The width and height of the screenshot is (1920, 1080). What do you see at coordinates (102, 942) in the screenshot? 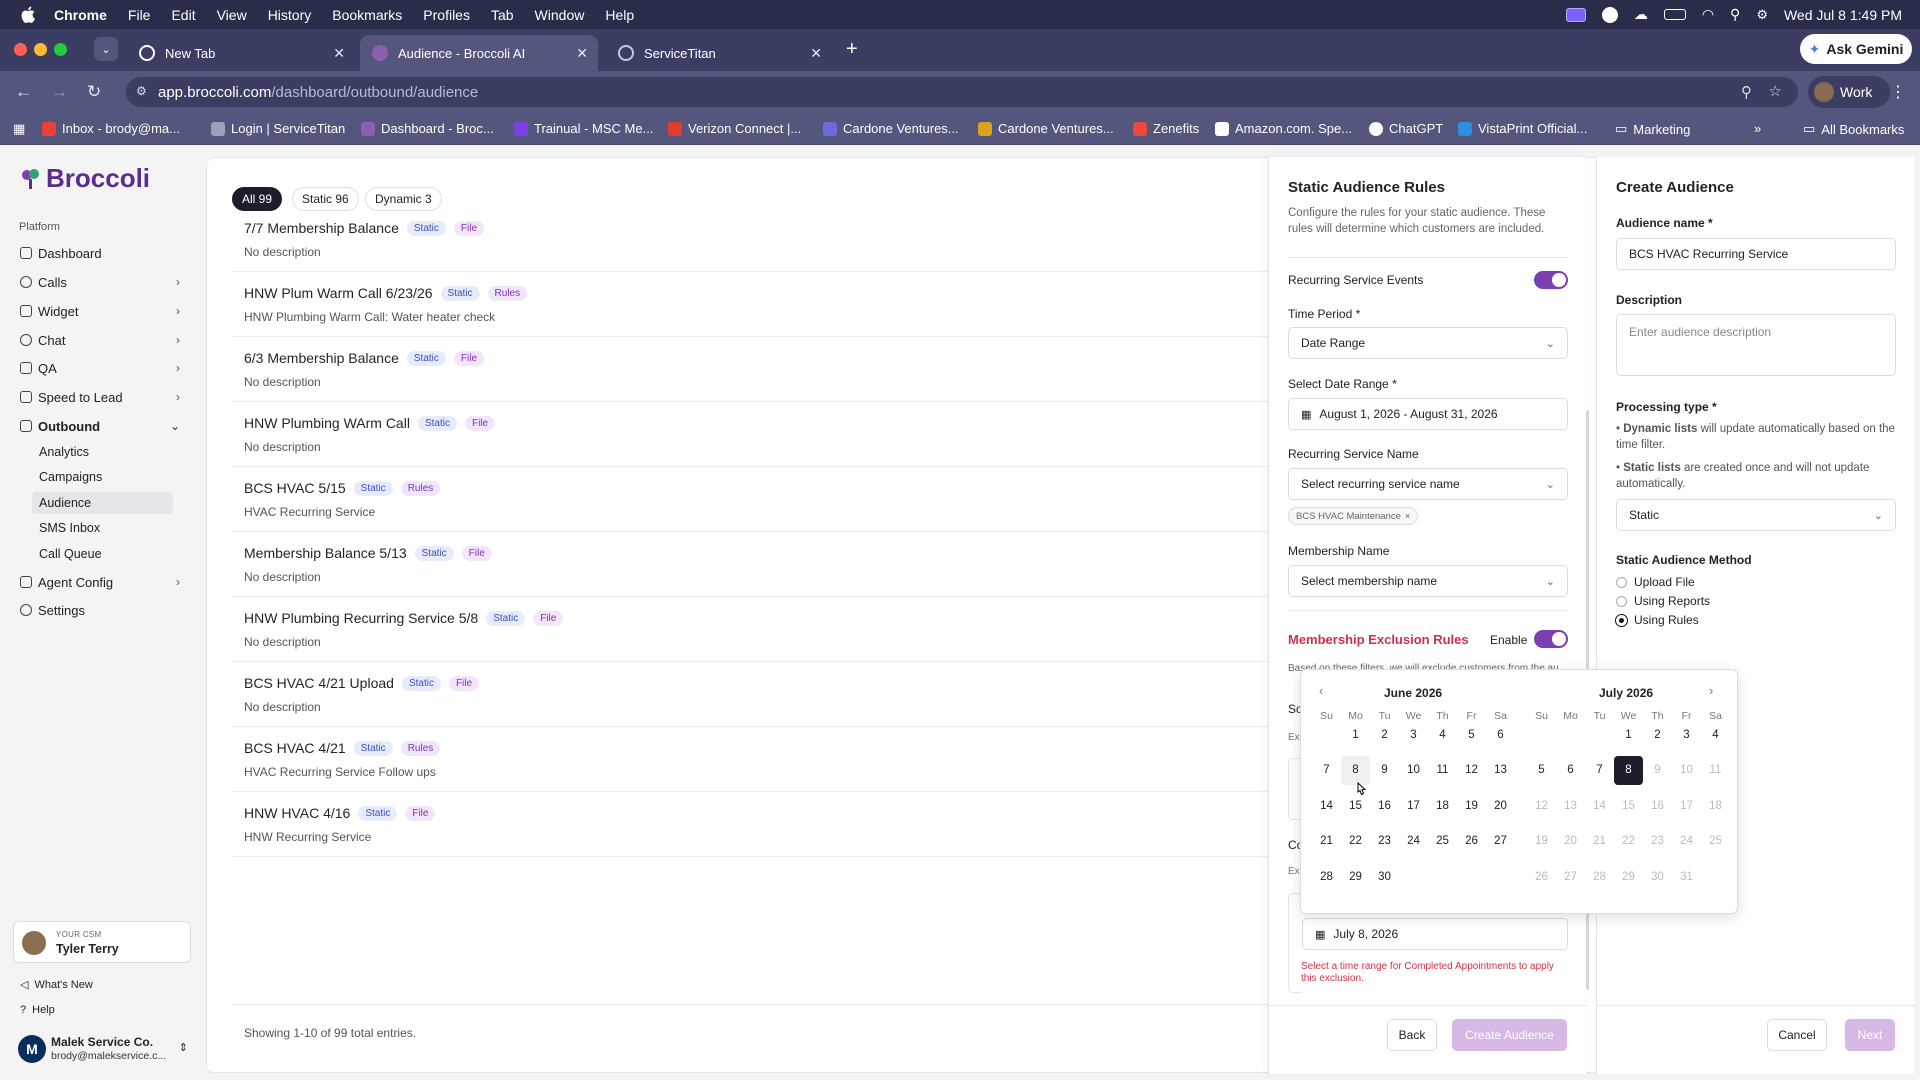
I see `csm-card: YOUR CSM Tyler Terry` at bounding box center [102, 942].